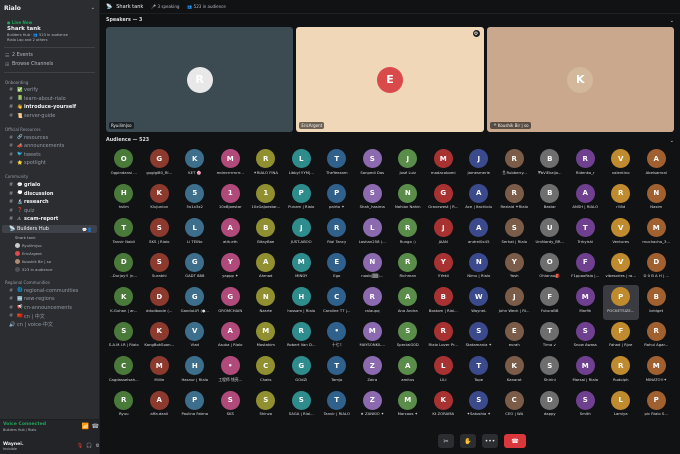  What do you see at coordinates (408, 302) in the screenshot?
I see `audience-member: A Ana Andra` at bounding box center [408, 302].